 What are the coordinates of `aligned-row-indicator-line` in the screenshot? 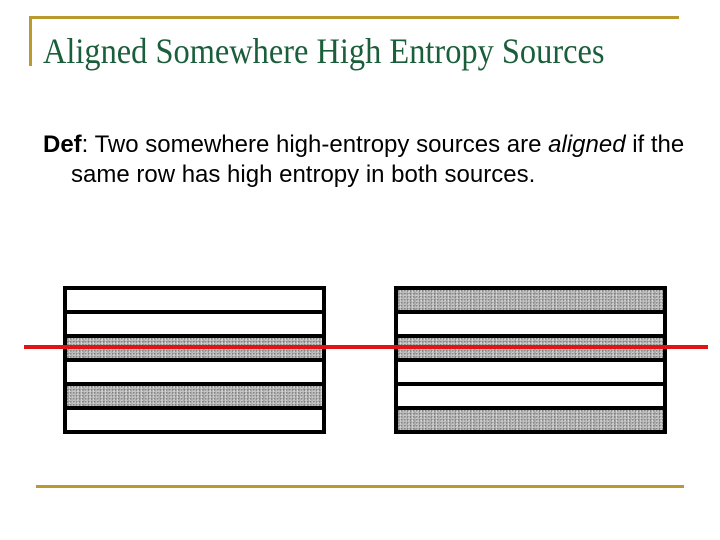 It's located at (366, 347).